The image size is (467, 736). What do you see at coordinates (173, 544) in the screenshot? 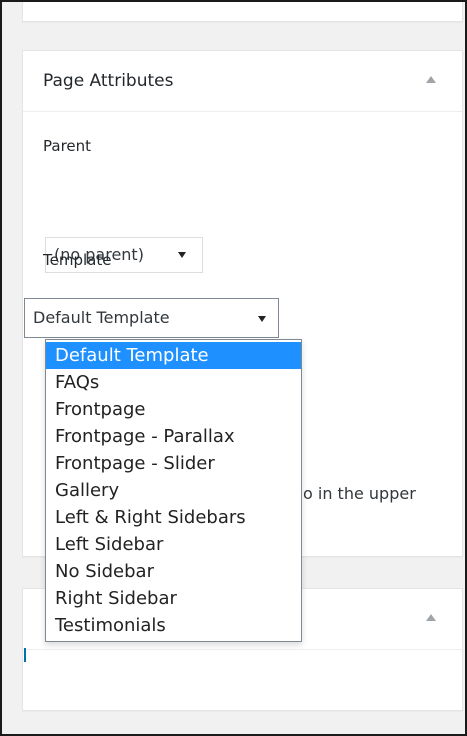
I see `template-option: Left Sidebar` at bounding box center [173, 544].